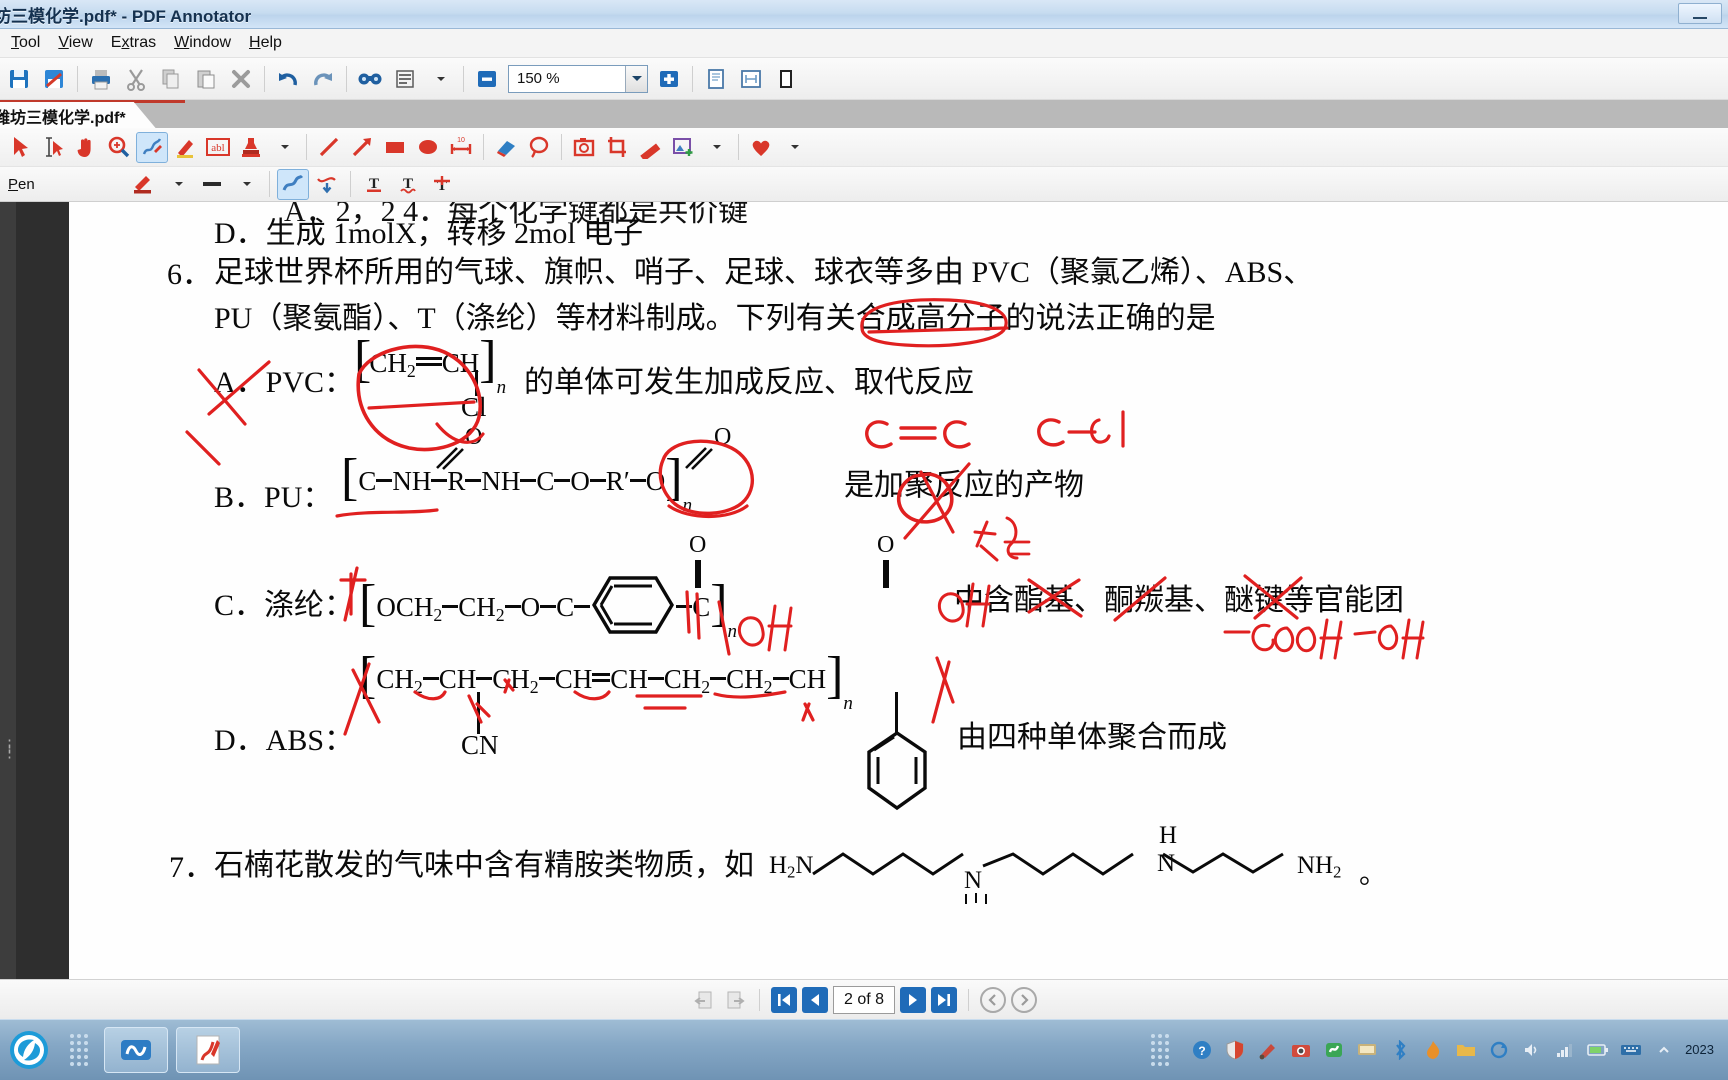 The height and width of the screenshot is (1080, 1728). I want to click on benzene-ring-c, so click(633, 605).